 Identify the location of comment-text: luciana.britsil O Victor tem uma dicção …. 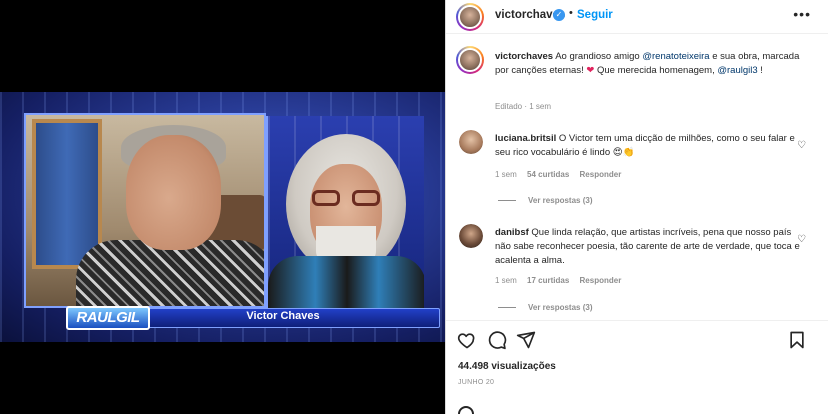
(647, 146).